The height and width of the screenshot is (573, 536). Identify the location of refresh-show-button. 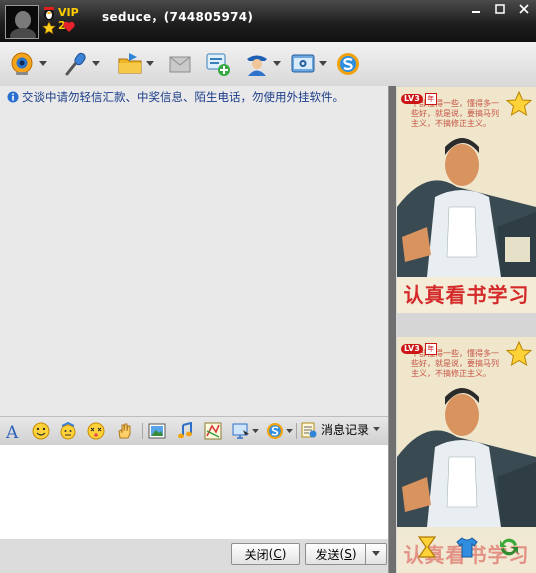
(509, 547).